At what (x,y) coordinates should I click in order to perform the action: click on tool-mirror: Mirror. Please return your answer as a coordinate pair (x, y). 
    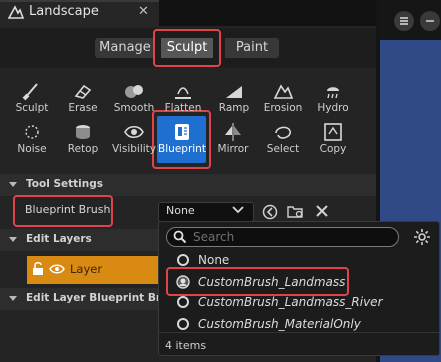
    Looking at the image, I should click on (233, 141).